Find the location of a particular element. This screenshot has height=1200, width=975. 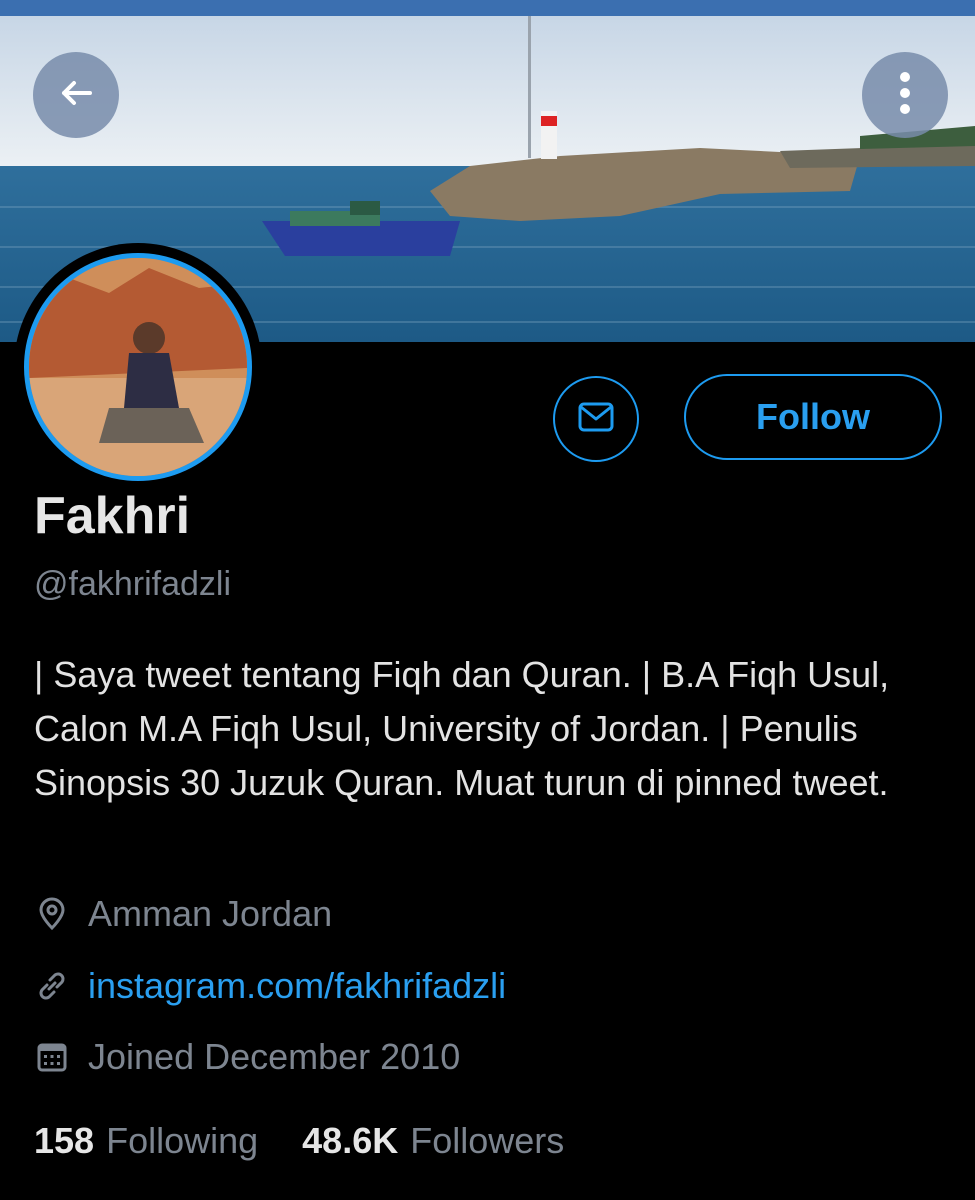

following-count: 158 is located at coordinates (64, 1140).